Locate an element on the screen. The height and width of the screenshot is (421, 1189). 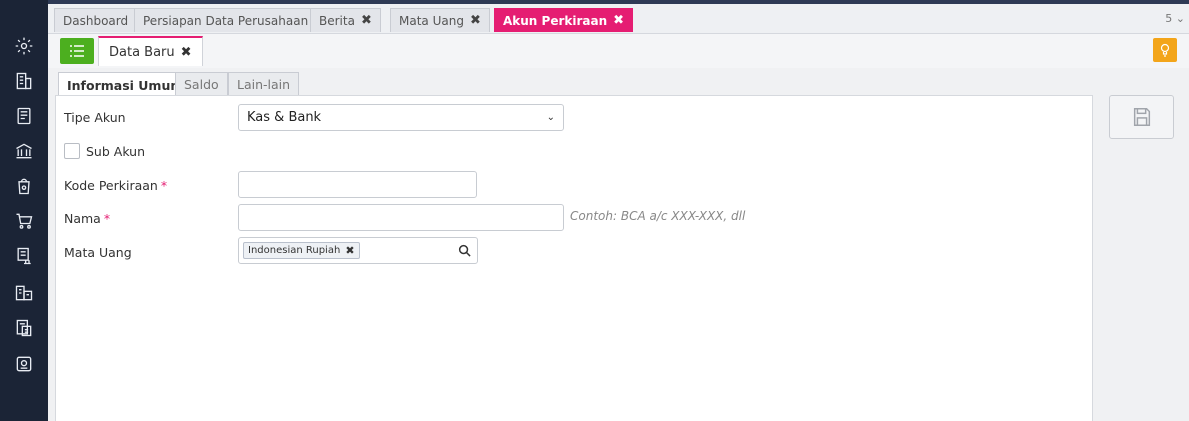
list-icon is located at coordinates (77, 51).